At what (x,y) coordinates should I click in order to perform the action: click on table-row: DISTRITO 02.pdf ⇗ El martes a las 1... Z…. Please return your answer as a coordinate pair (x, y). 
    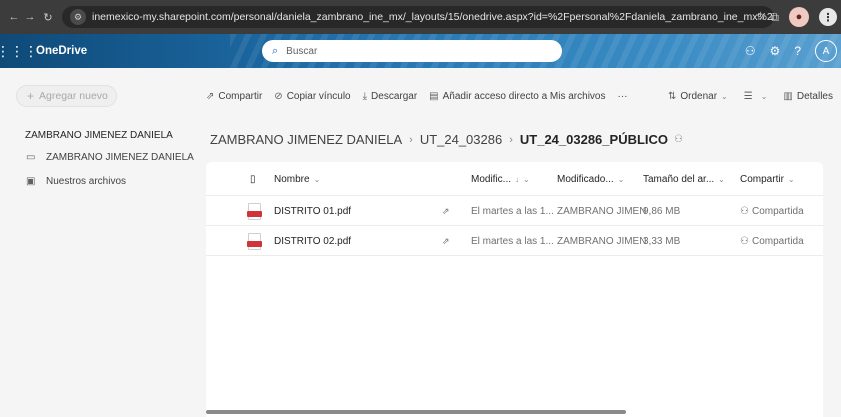
    Looking at the image, I should click on (514, 241).